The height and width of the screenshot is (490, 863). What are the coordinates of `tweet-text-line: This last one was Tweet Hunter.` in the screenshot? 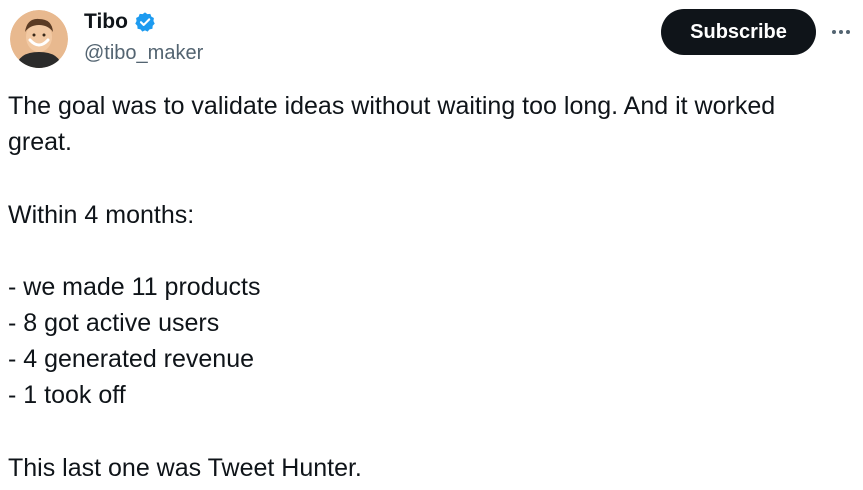 It's located at (185, 468).